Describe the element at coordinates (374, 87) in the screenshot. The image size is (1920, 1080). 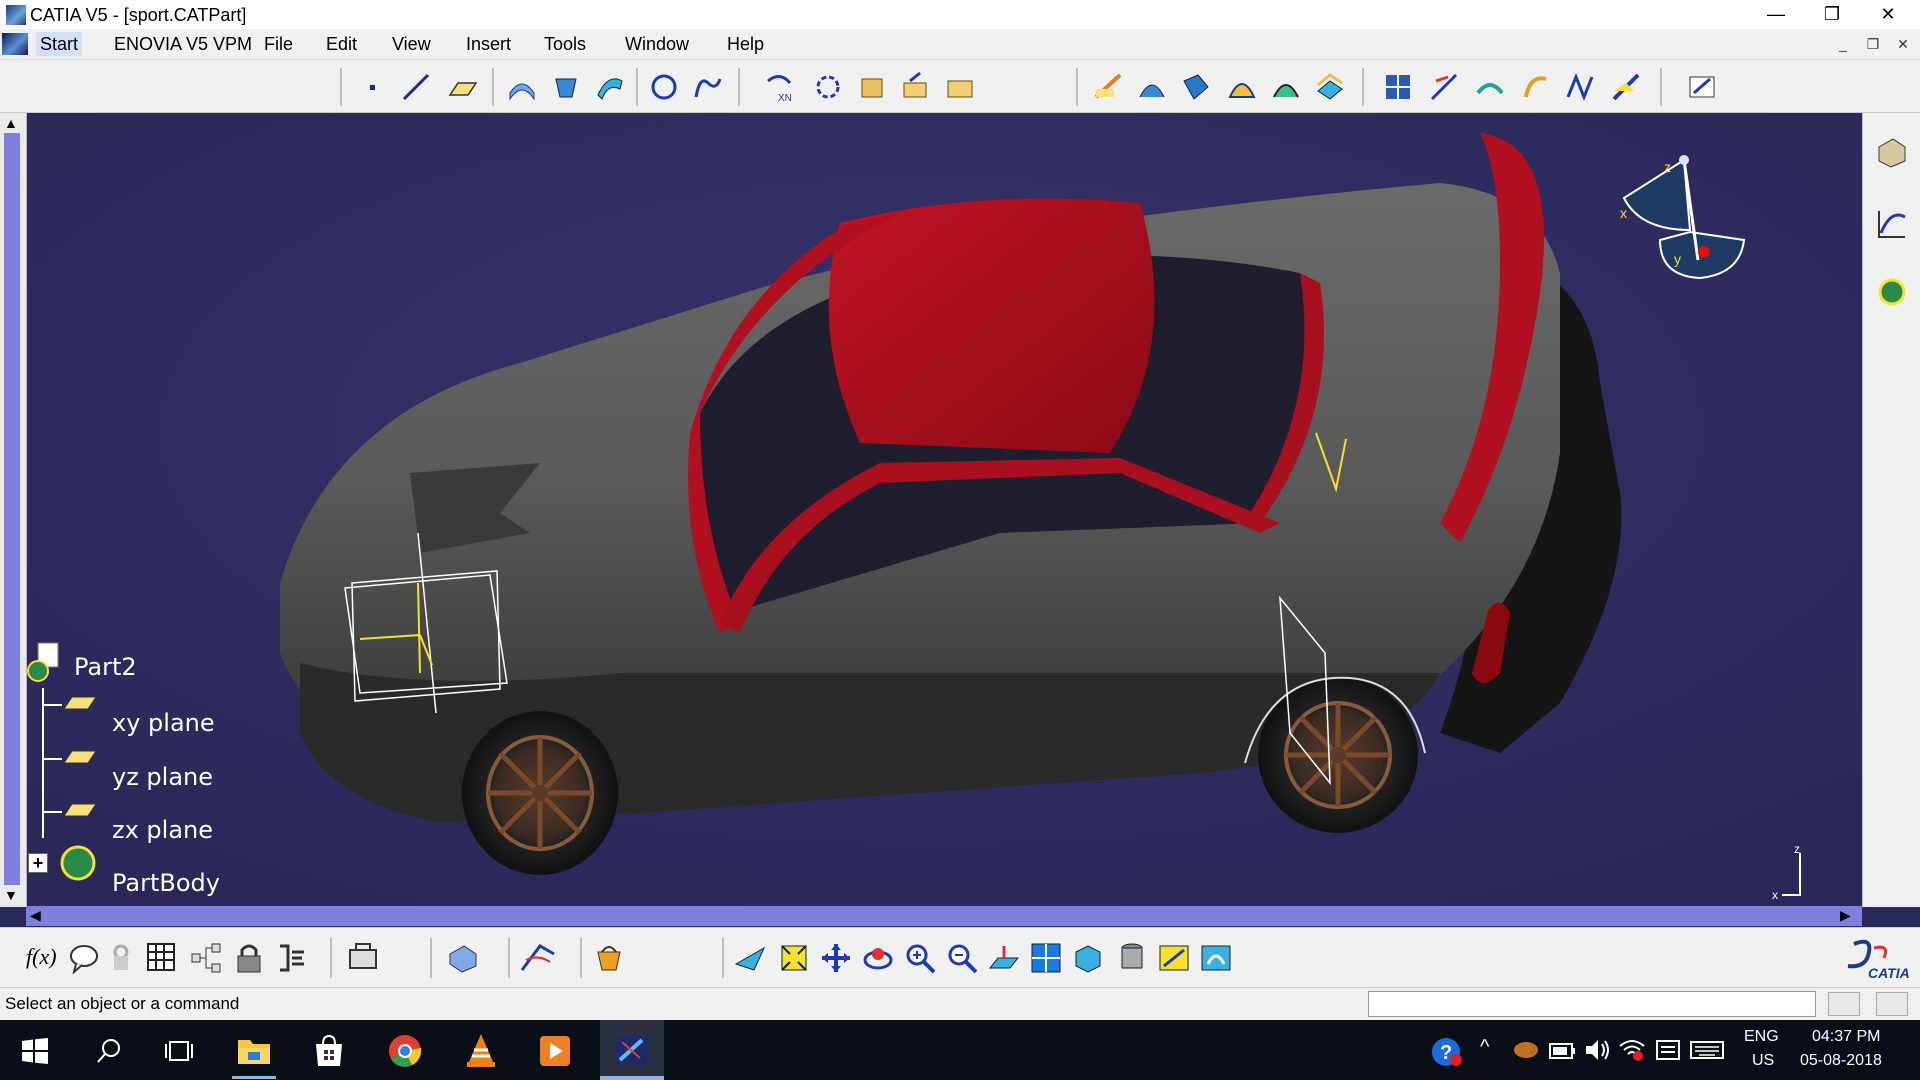
I see `point-icon` at that location.